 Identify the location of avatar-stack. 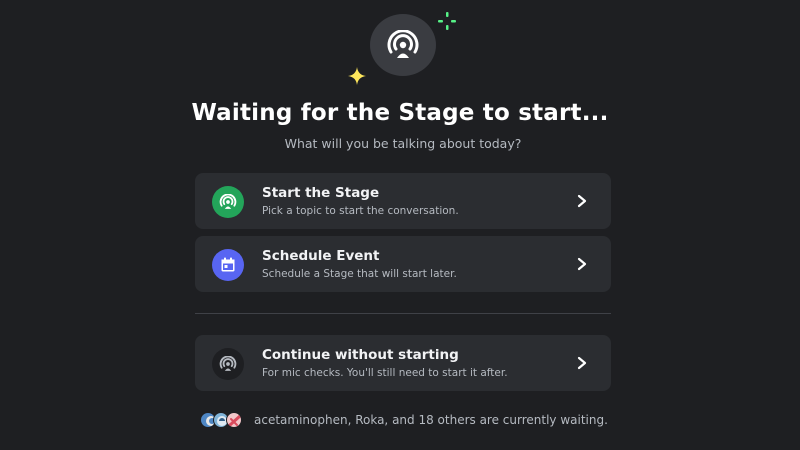
(224, 420).